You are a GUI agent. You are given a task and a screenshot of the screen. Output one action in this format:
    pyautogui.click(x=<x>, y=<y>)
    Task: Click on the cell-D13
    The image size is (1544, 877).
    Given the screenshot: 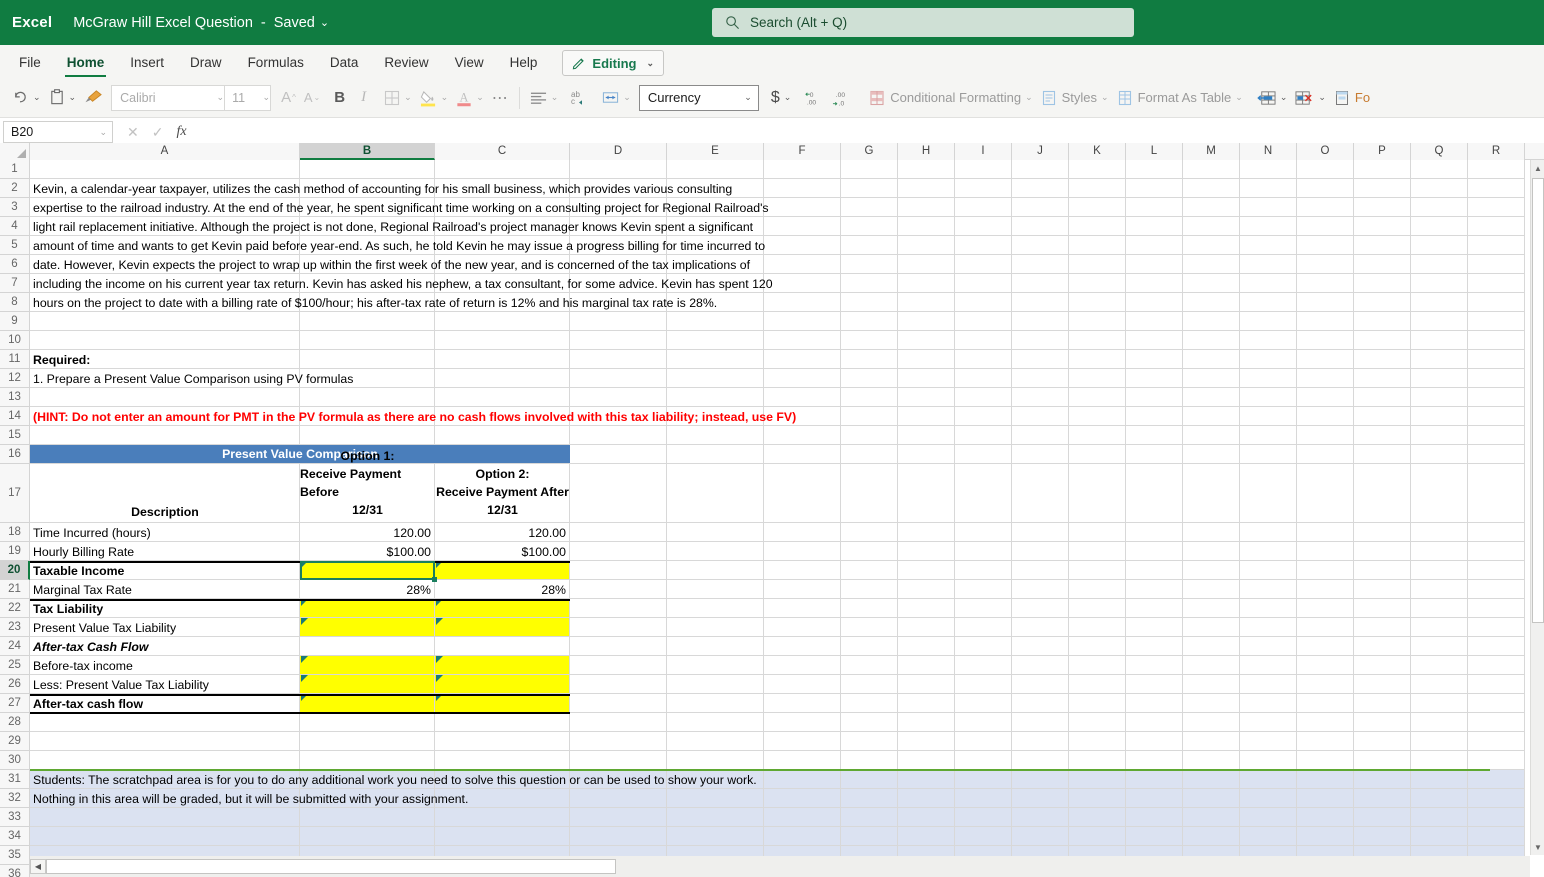 What is the action you would take?
    pyautogui.click(x=618, y=397)
    